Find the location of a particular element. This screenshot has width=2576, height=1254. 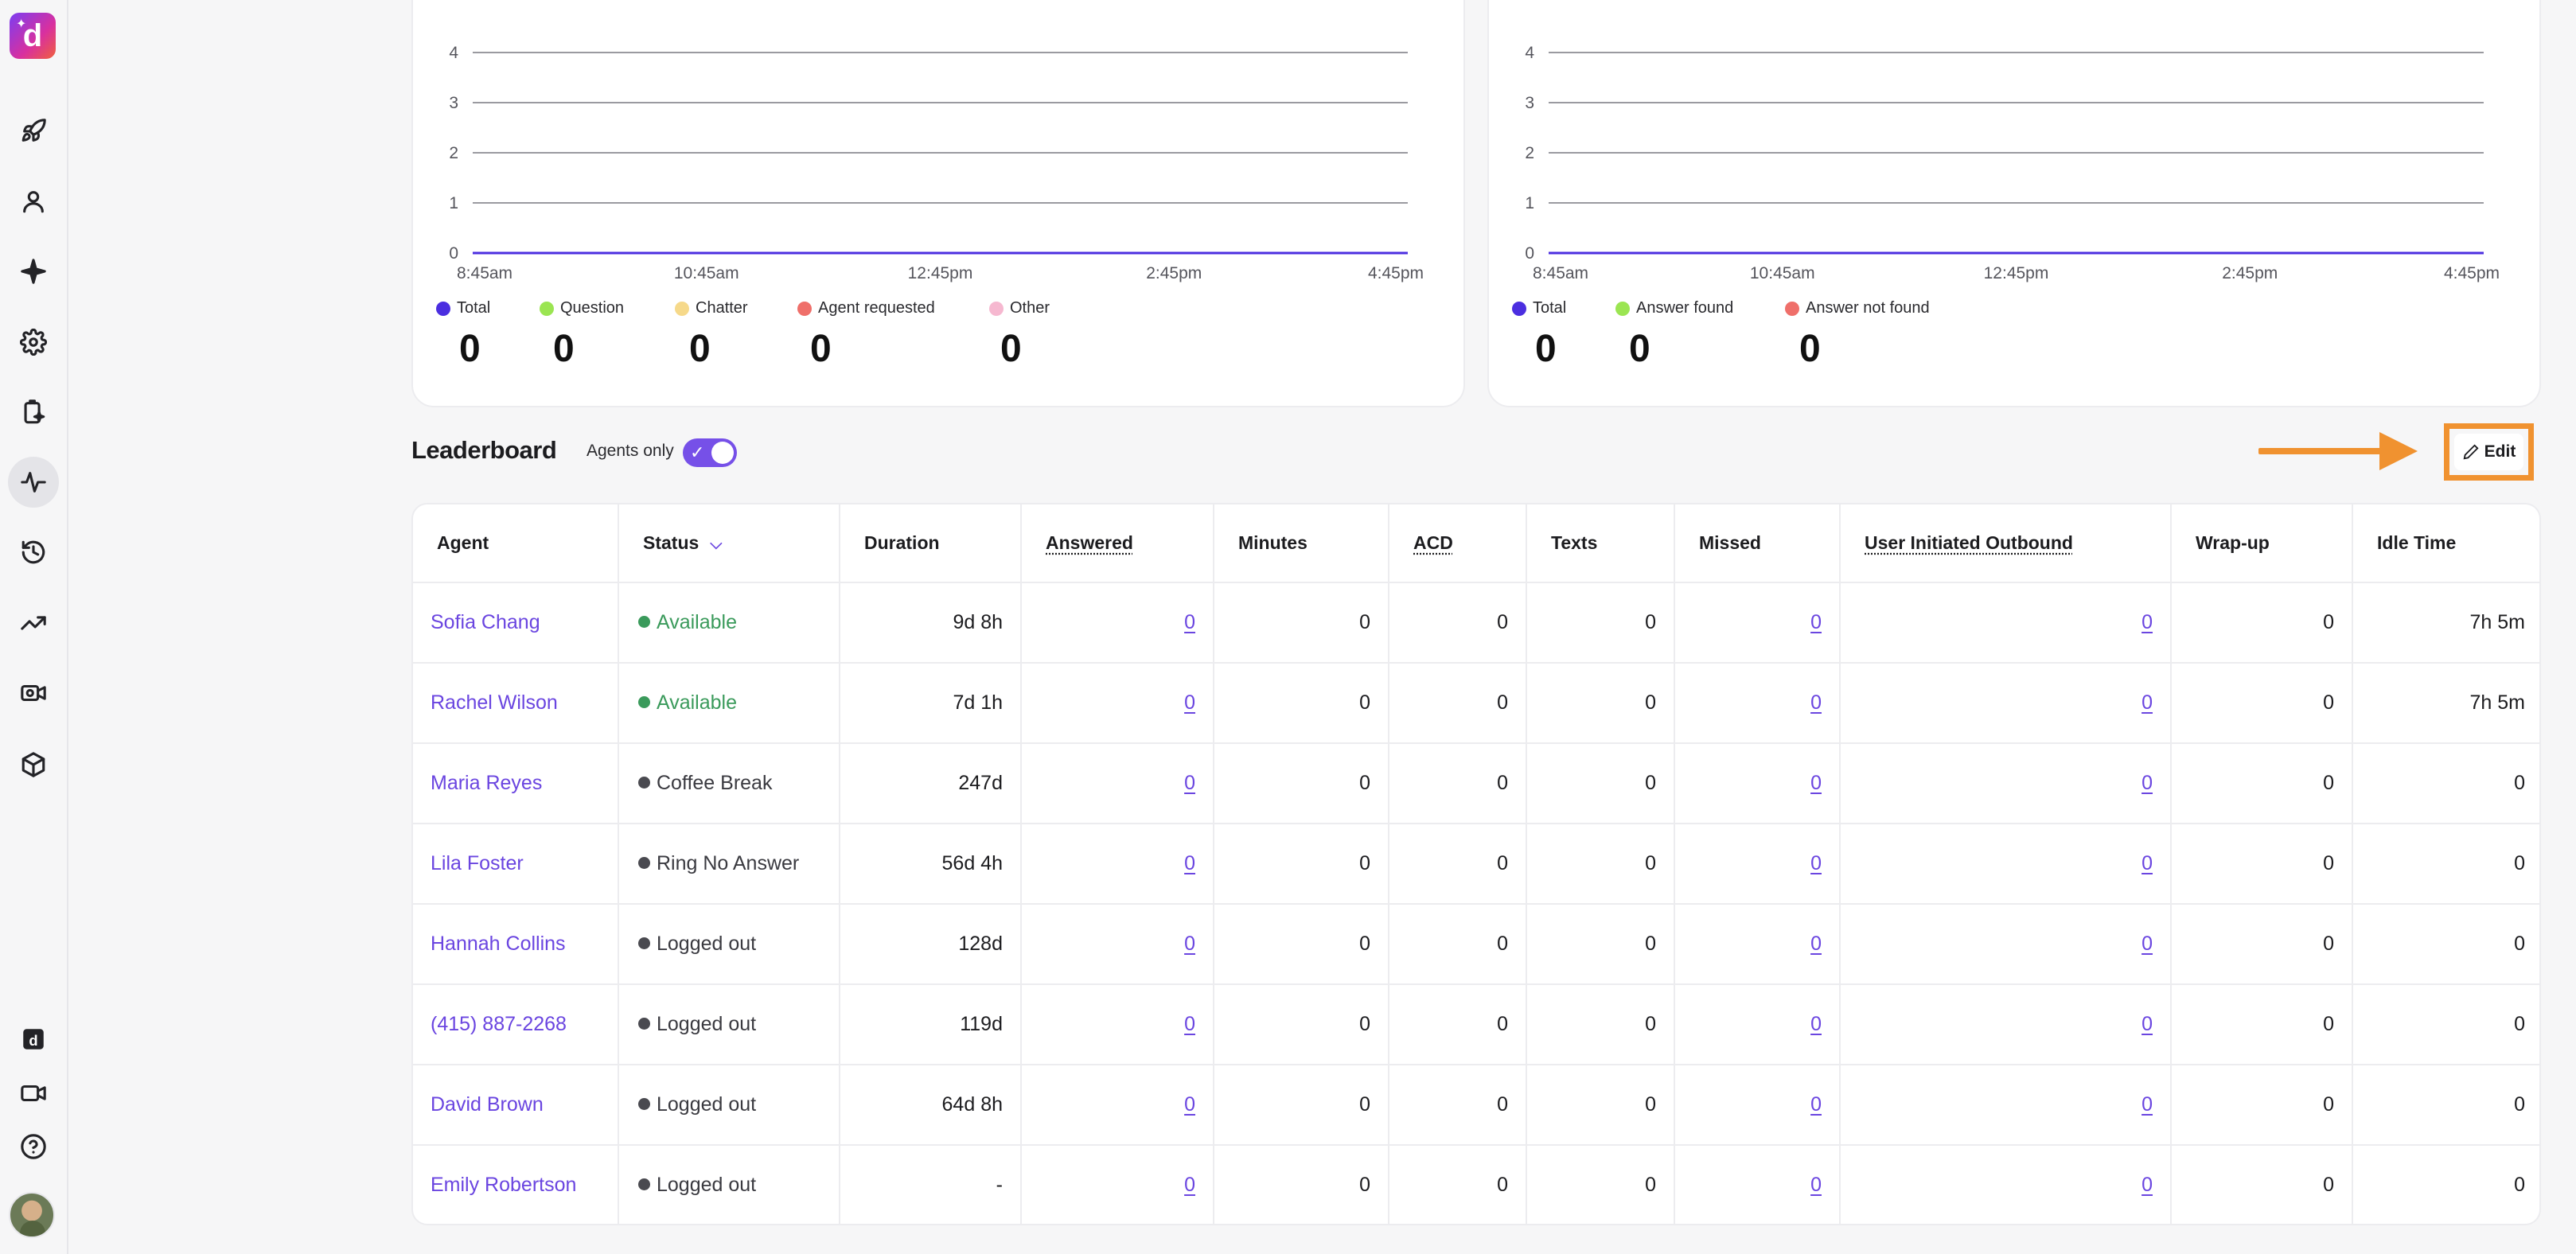

agent-name-link: Emily Robertson is located at coordinates (516, 1184).